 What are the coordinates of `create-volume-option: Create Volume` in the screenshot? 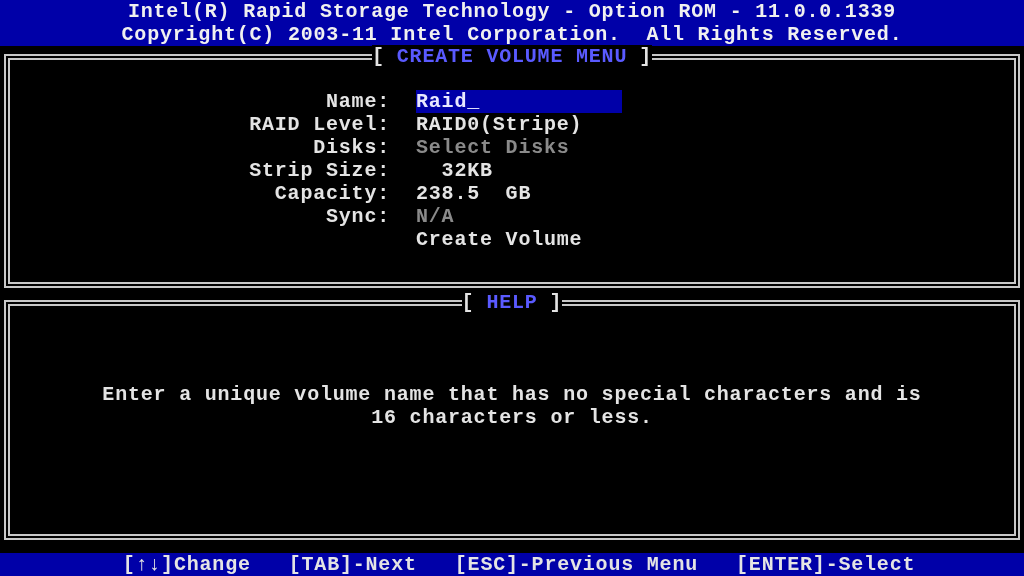 It's located at (499, 239).